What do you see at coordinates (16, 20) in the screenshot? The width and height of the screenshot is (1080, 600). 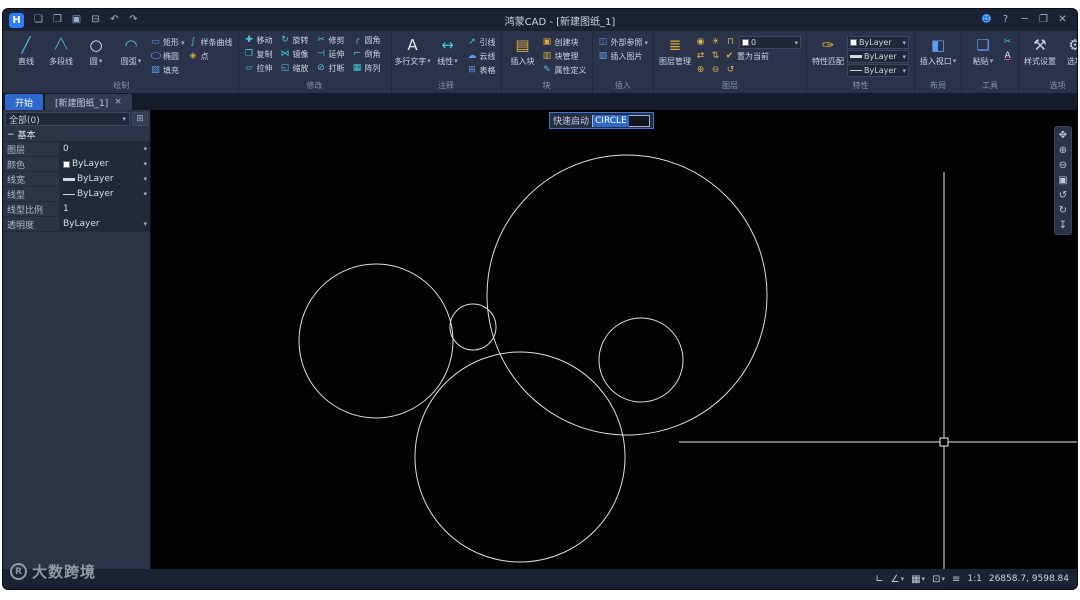 I see `app-logo-icon: H` at bounding box center [16, 20].